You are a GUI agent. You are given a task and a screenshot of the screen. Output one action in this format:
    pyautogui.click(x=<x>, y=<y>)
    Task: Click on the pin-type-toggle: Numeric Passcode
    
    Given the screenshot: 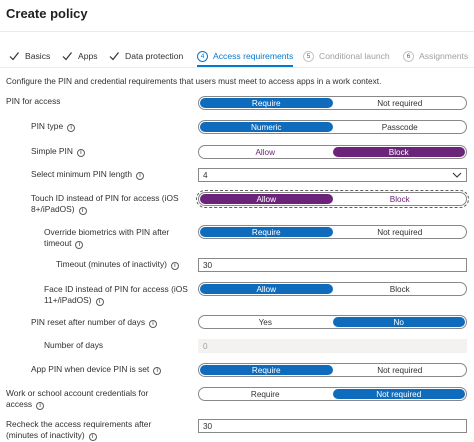 What is the action you would take?
    pyautogui.click(x=332, y=127)
    